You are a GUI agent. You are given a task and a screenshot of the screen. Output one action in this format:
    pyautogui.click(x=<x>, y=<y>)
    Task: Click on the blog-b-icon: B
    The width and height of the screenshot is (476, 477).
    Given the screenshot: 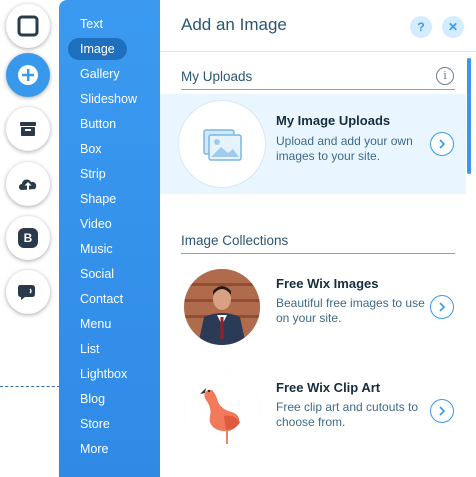 What is the action you would take?
    pyautogui.click(x=28, y=238)
    